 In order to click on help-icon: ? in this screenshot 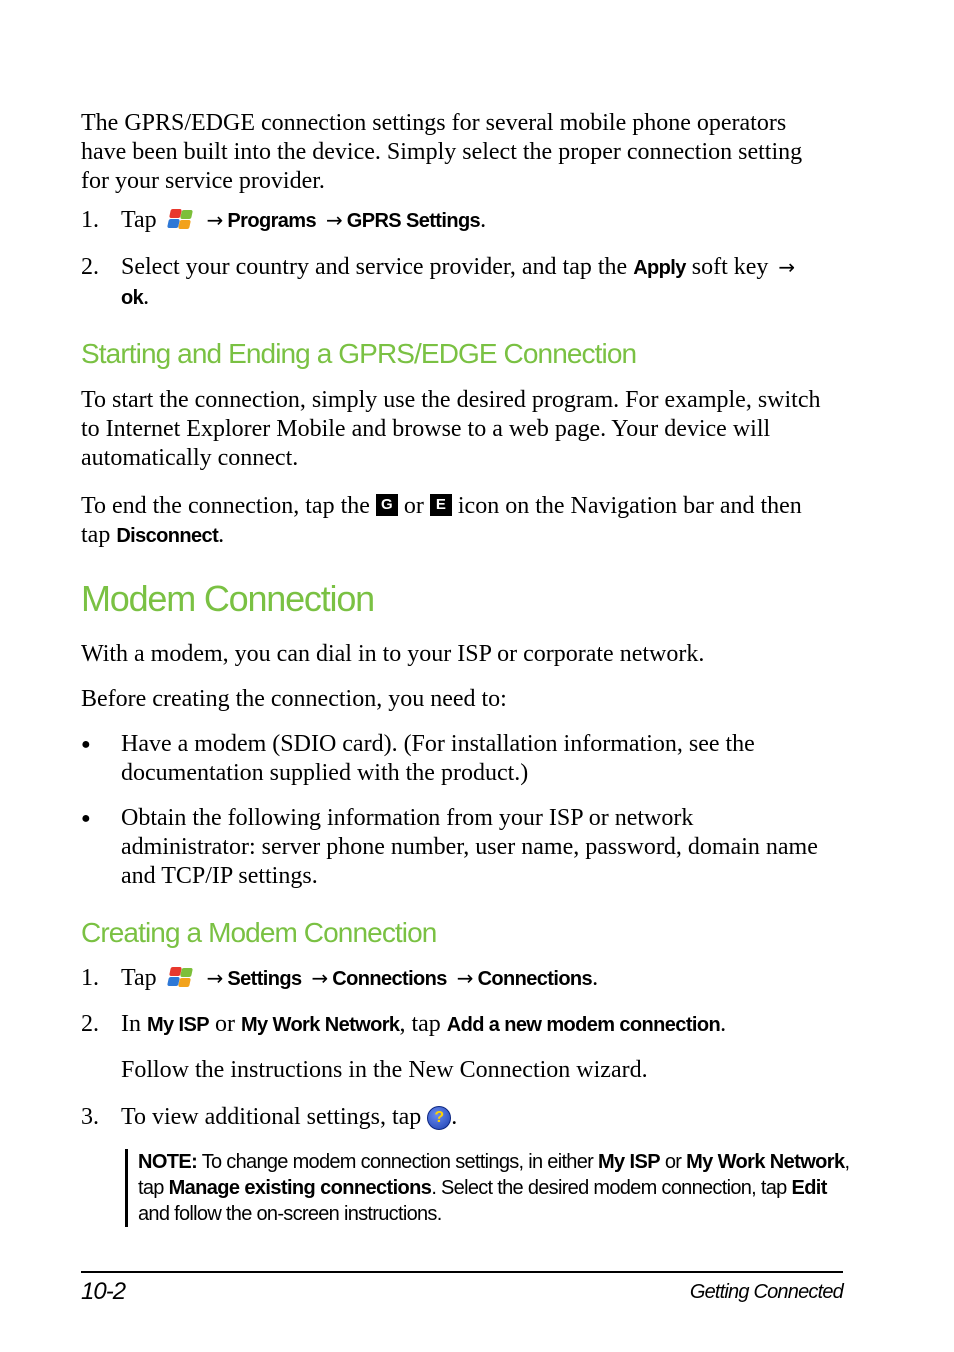, I will do `click(439, 1118)`.